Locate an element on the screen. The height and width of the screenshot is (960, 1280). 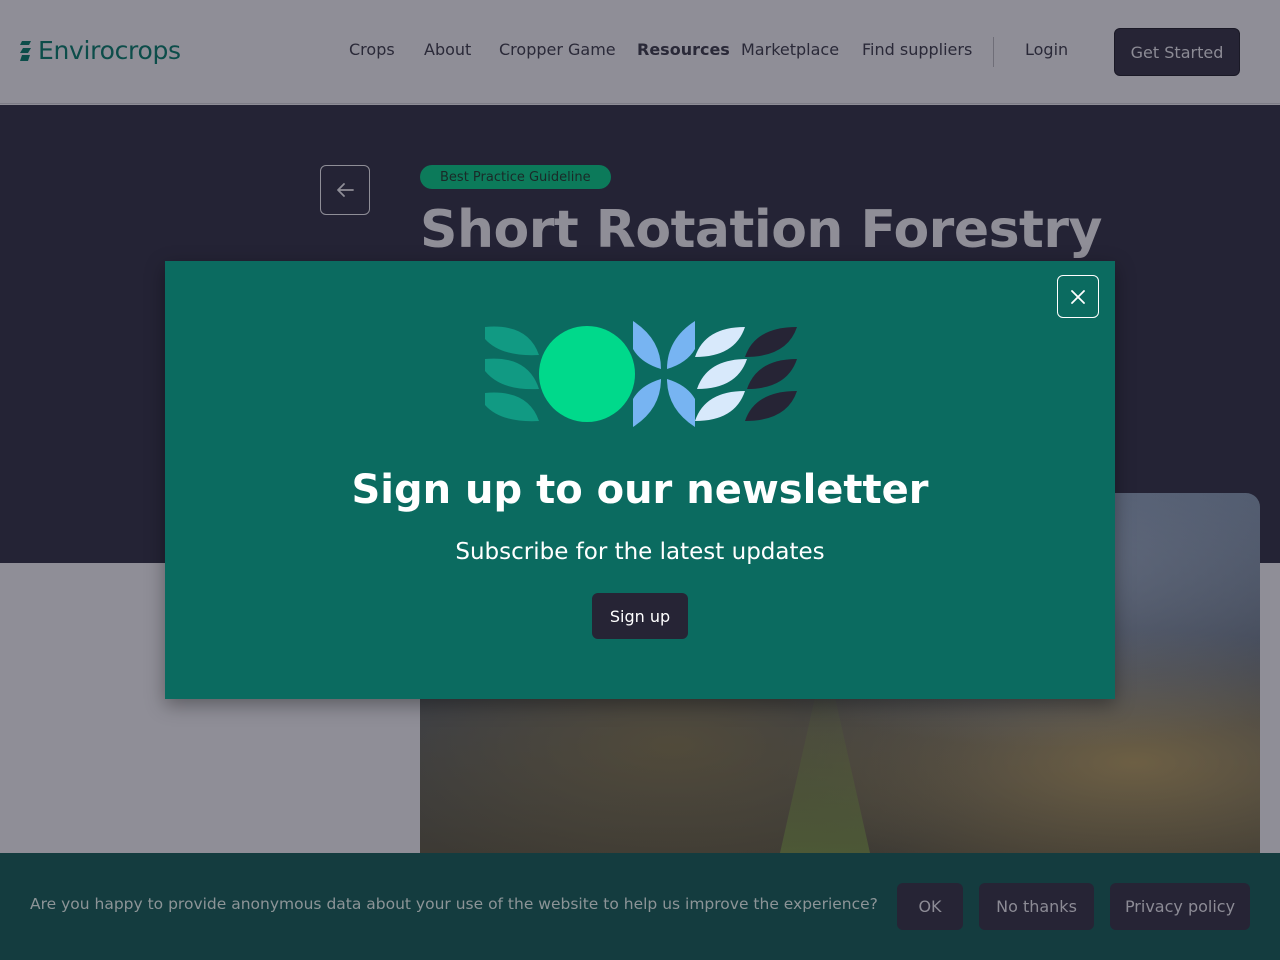
logo: Envirocrops is located at coordinates (100, 50).